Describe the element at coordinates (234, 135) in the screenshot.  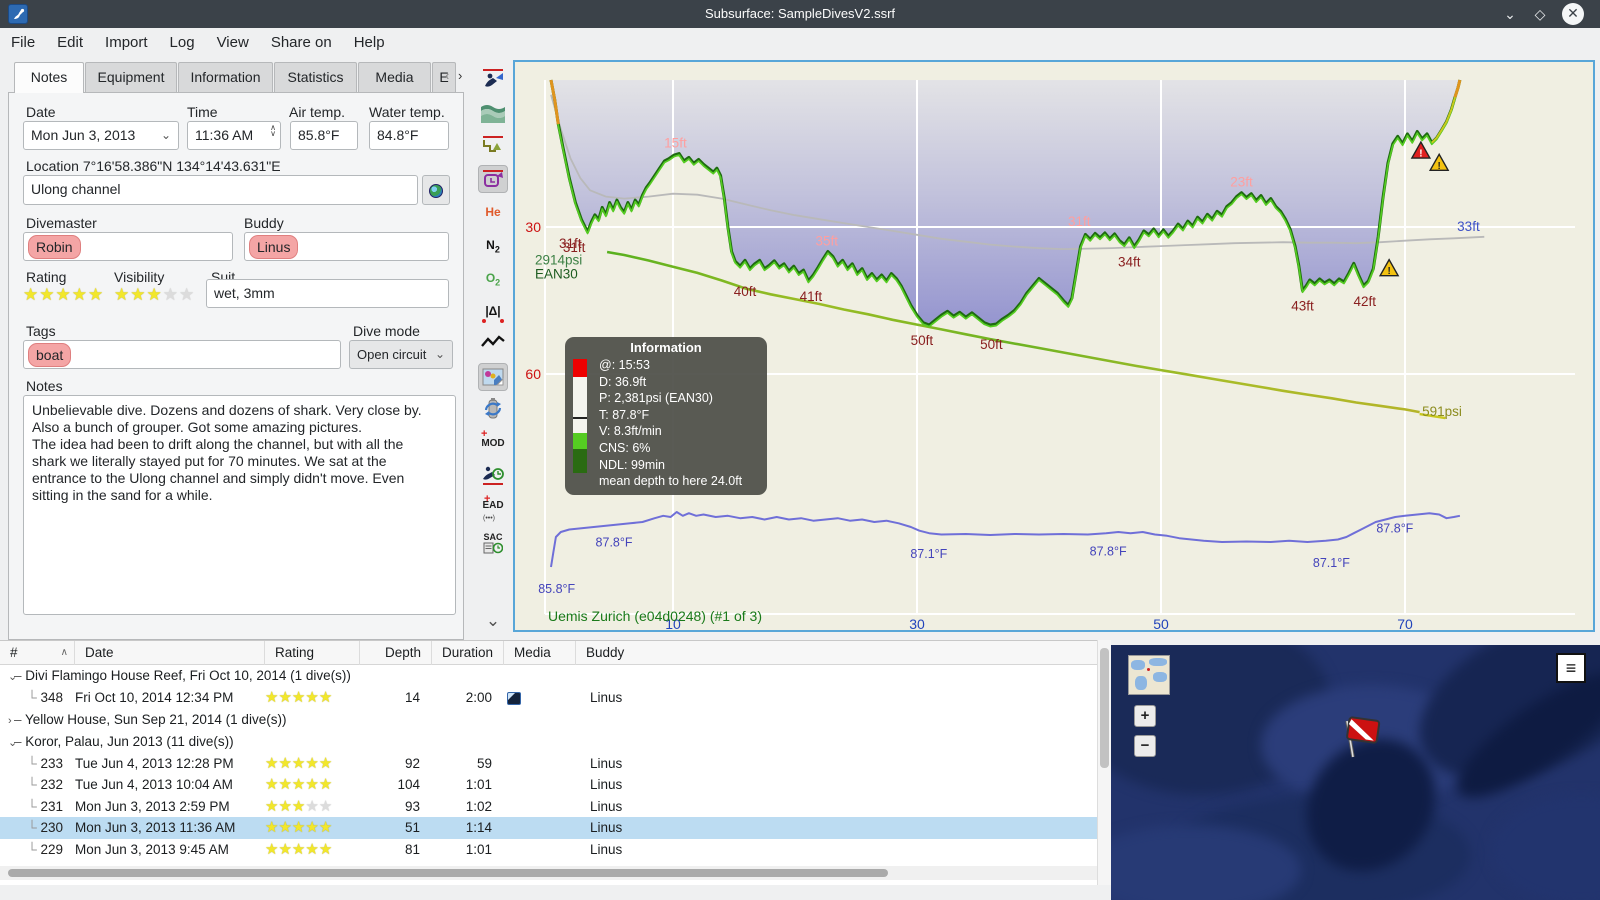
I see `time-field: 11:36 AM ∧ ∨` at that location.